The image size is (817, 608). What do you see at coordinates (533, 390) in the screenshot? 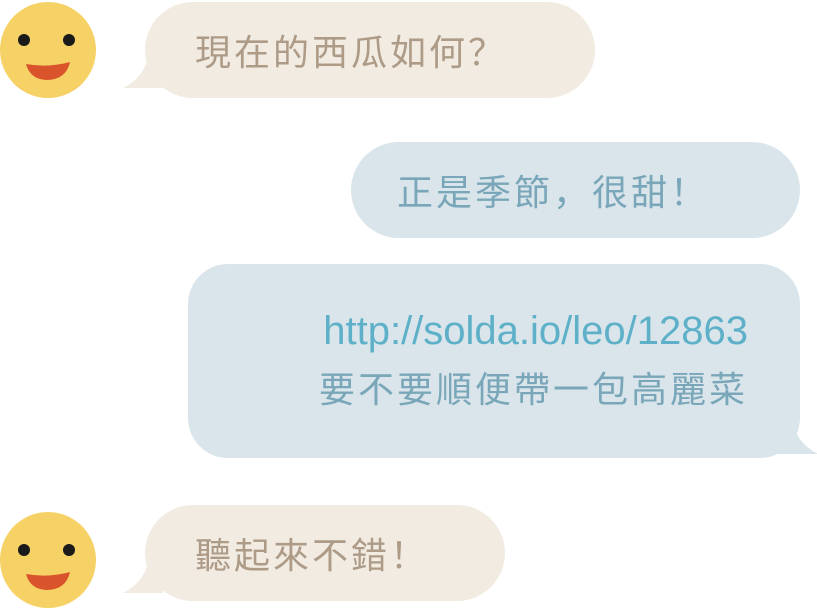
I see `message-text: 要不要順便帶一包高麗菜` at bounding box center [533, 390].